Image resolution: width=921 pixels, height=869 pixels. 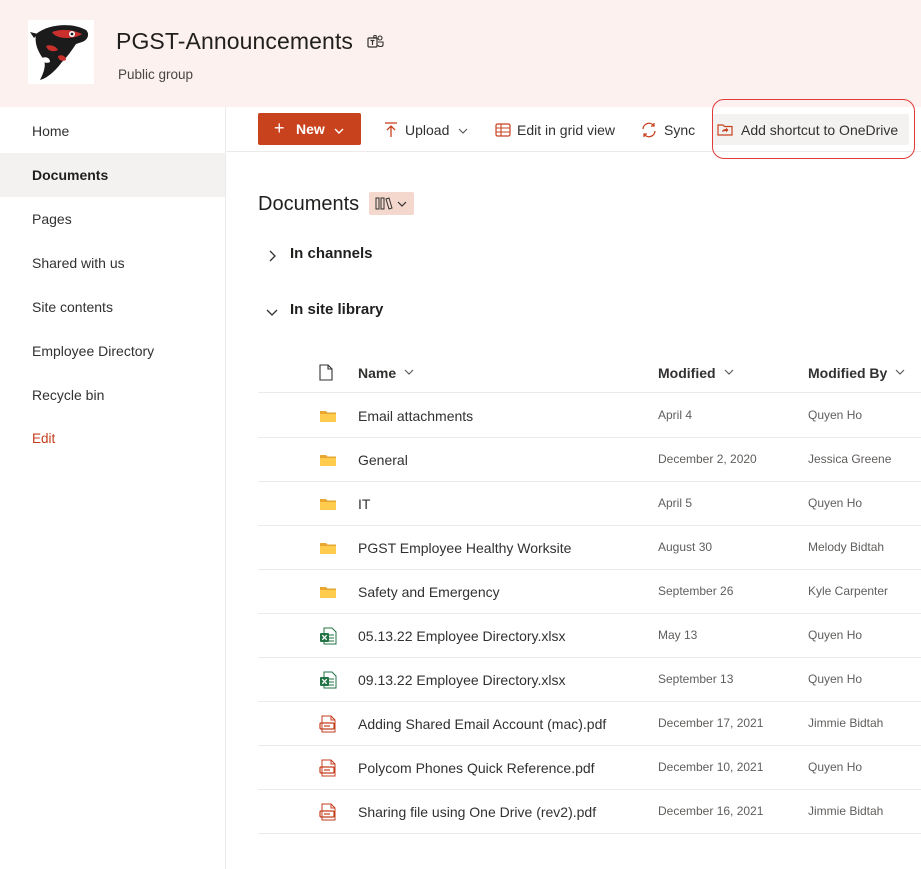 I want to click on file-modified-date: April 4, so click(x=675, y=415).